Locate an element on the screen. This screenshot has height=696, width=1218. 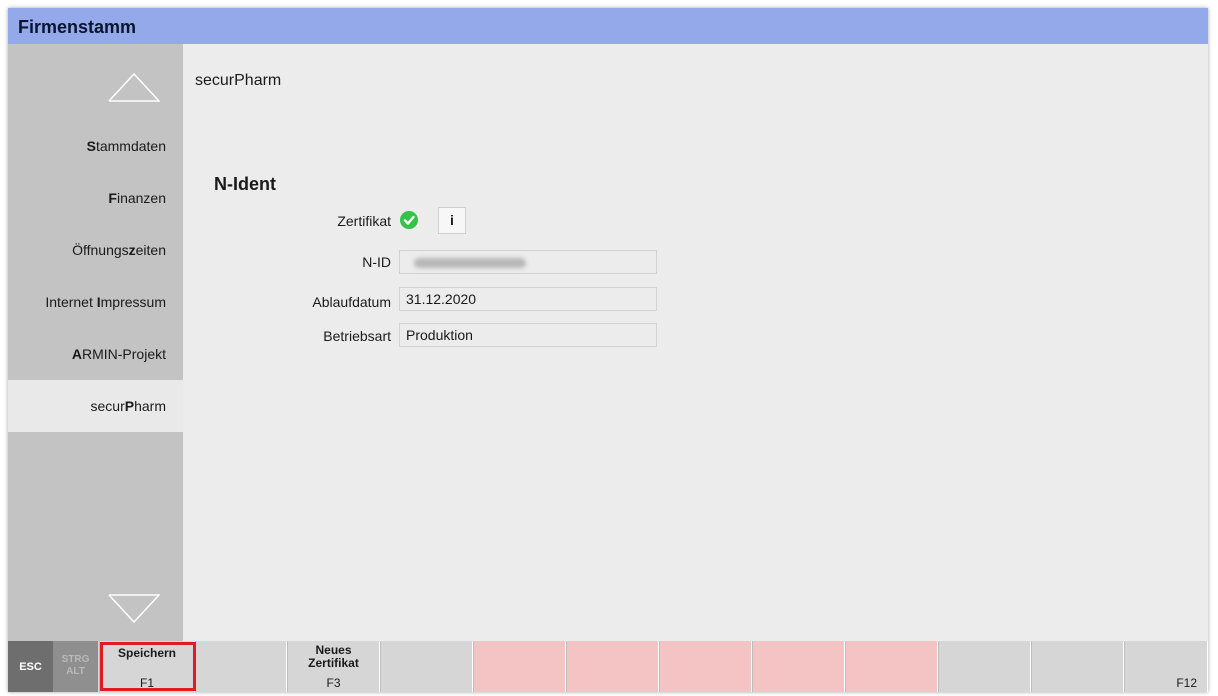
f12-key: F12 is located at coordinates (1186, 683).